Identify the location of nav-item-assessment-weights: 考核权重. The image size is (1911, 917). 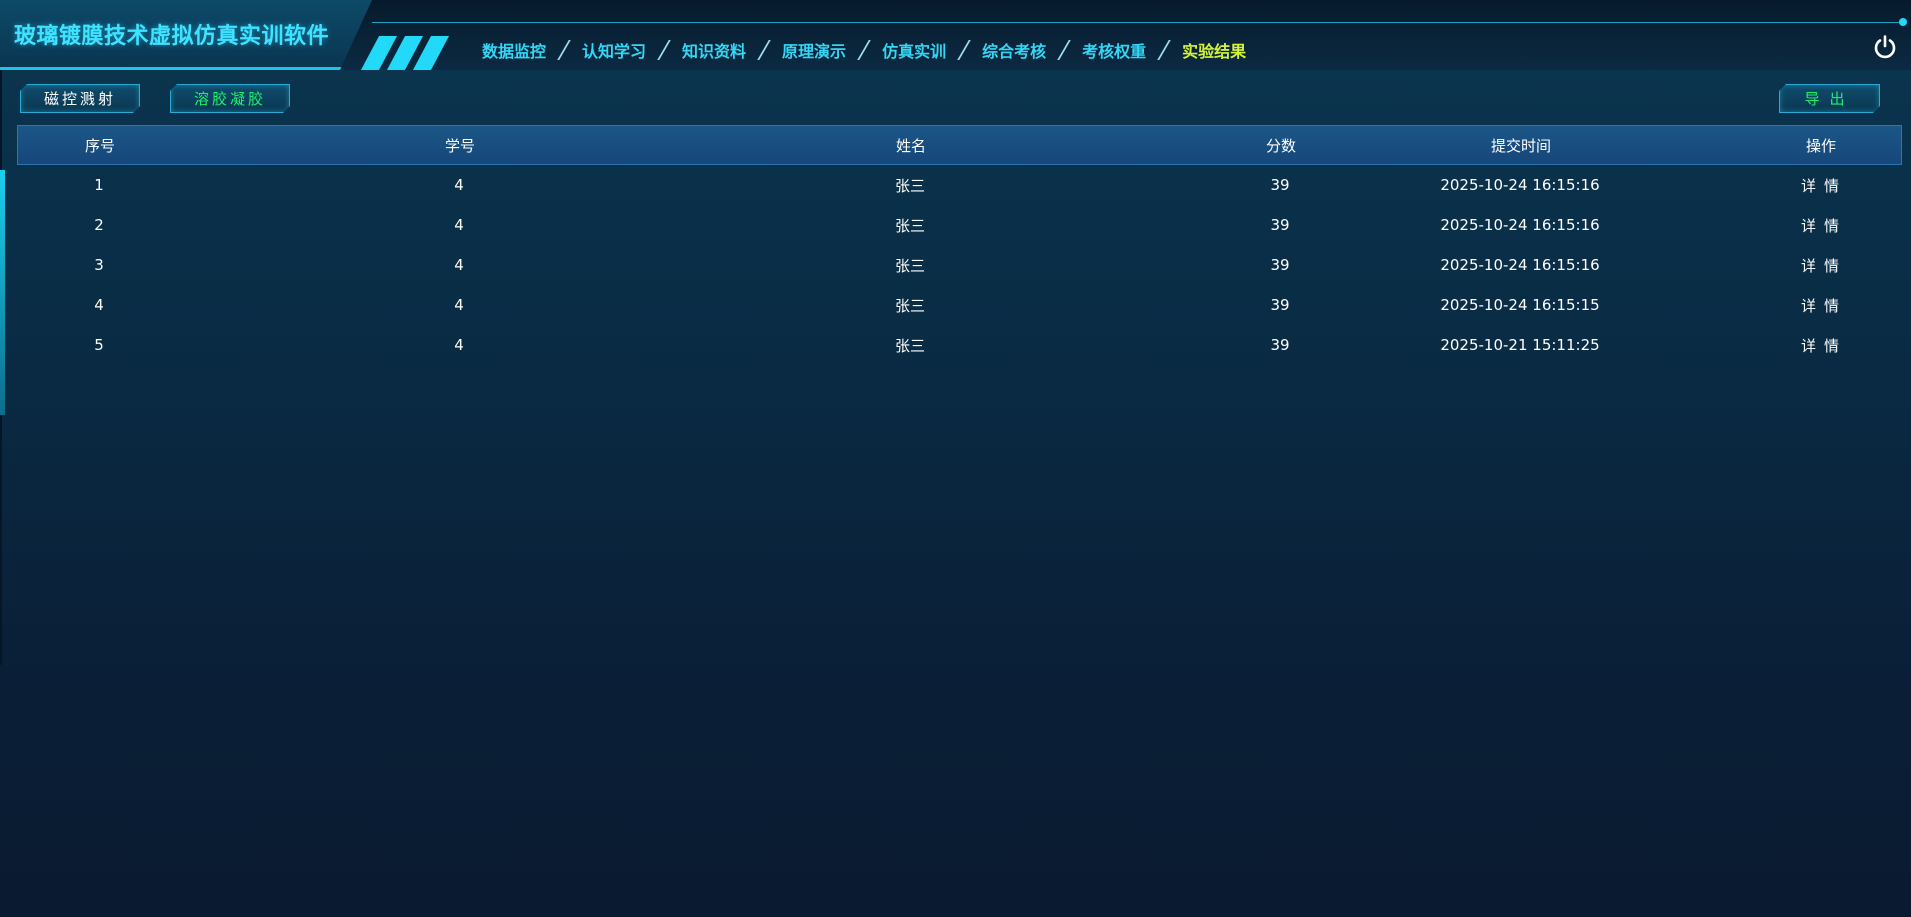
(1114, 50).